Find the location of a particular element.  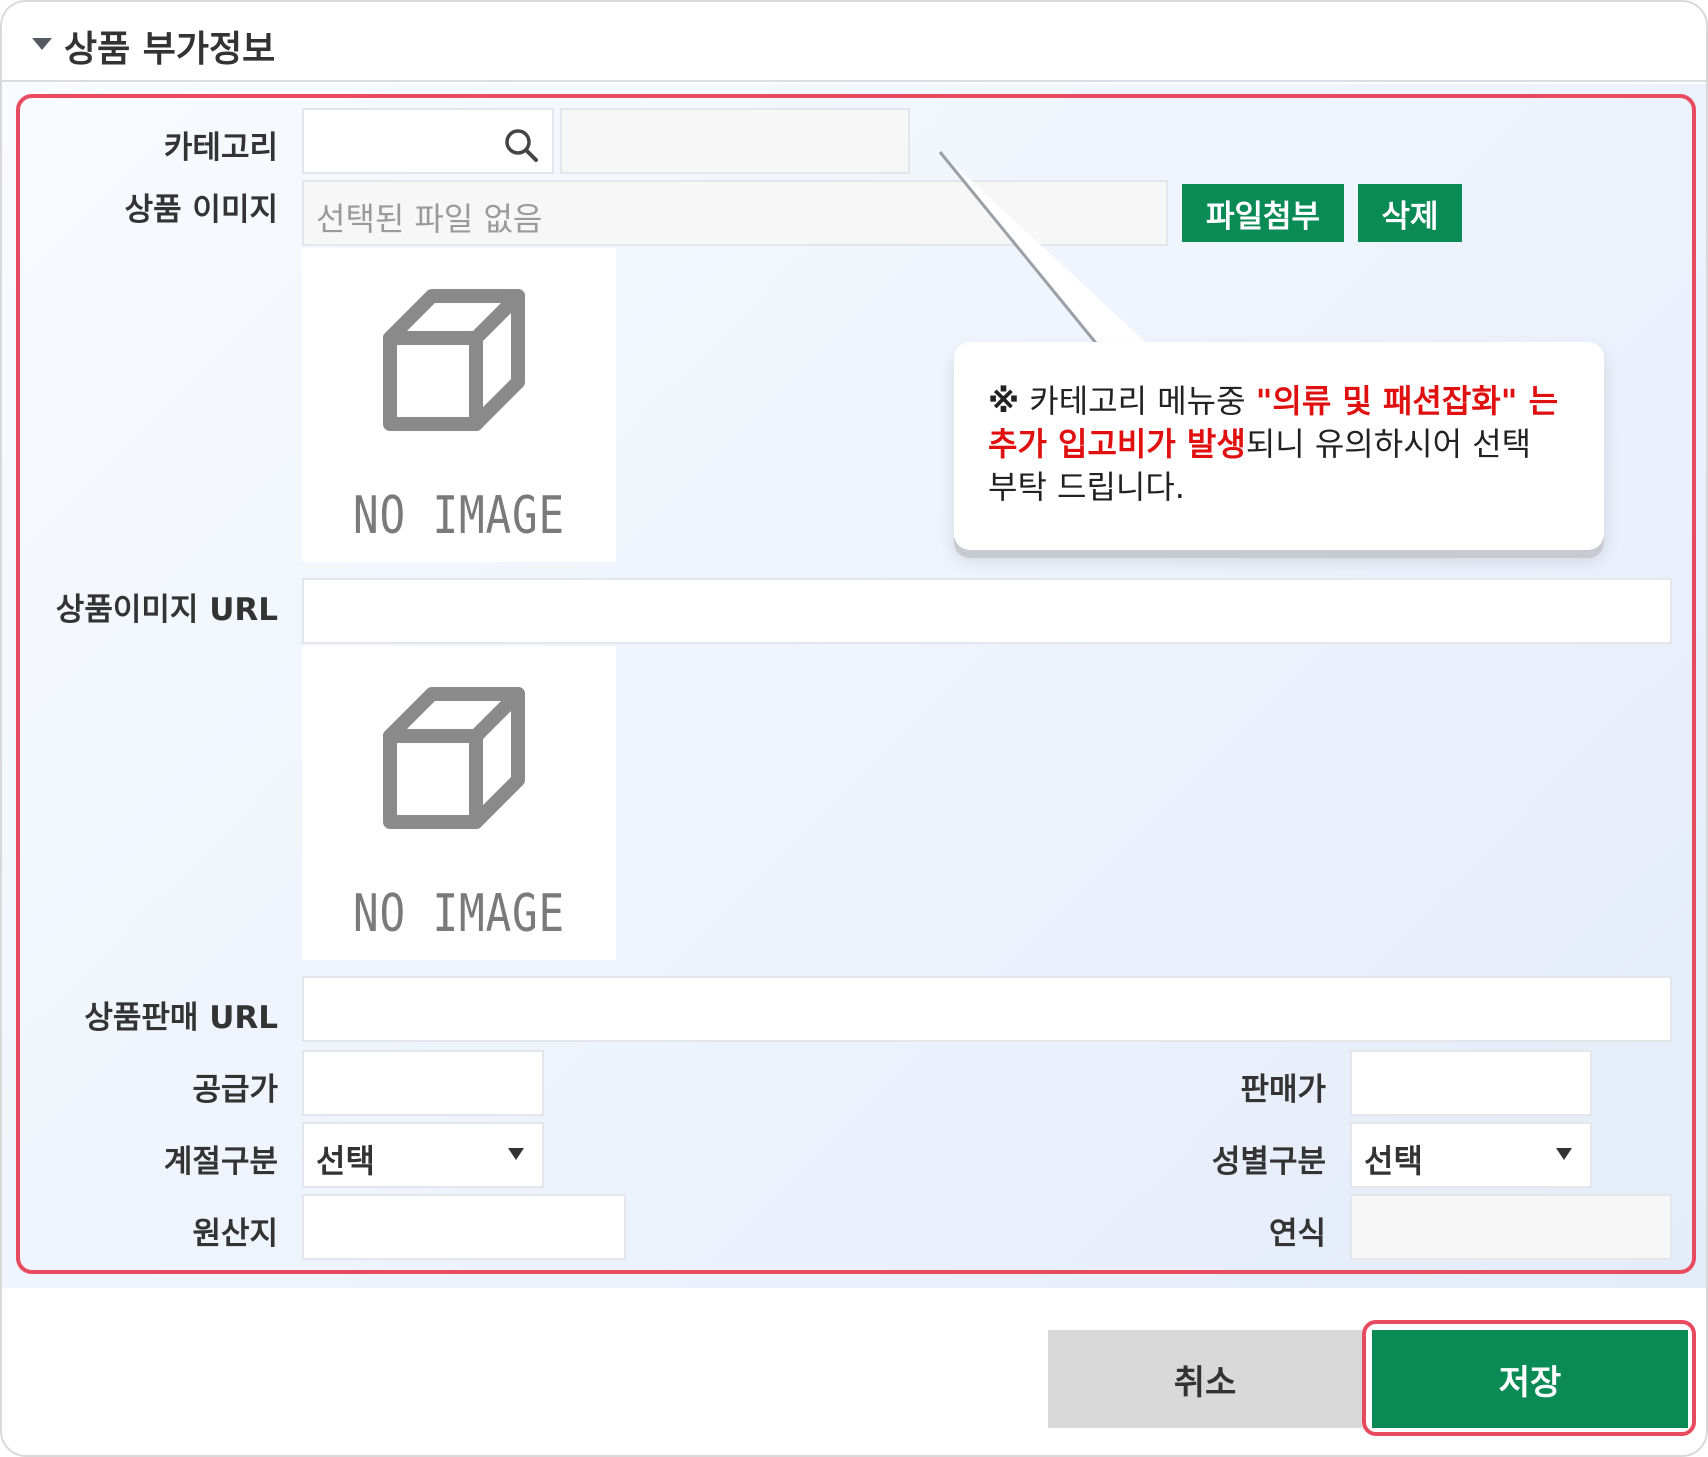

gender-value: 선택 is located at coordinates (1393, 1161).